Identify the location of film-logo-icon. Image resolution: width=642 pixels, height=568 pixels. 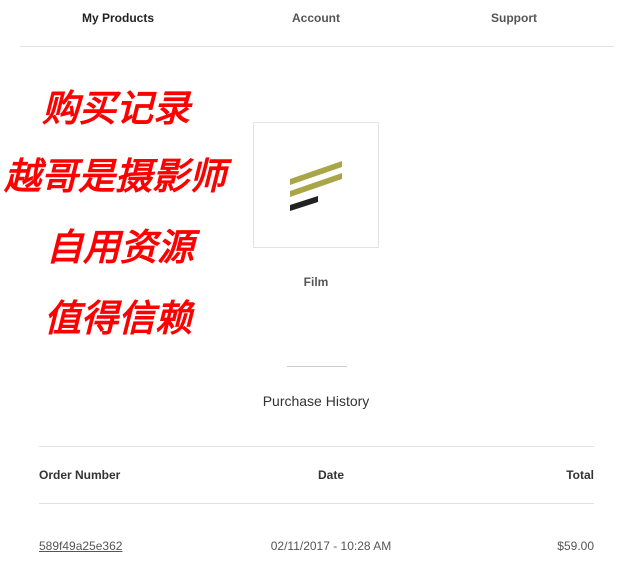
(316, 186).